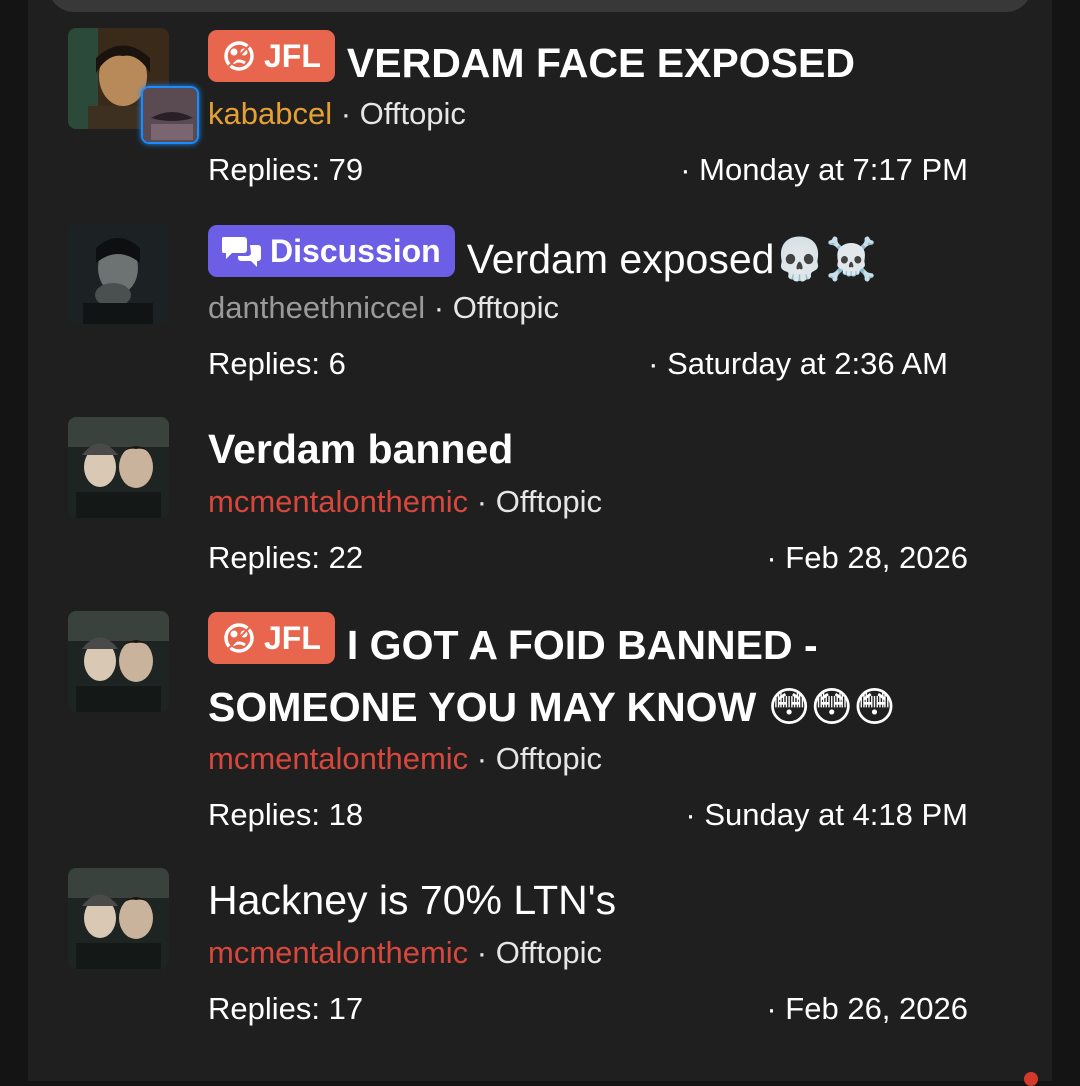 The height and width of the screenshot is (1086, 1080). I want to click on author-link: dantheethniccel, so click(316, 307).